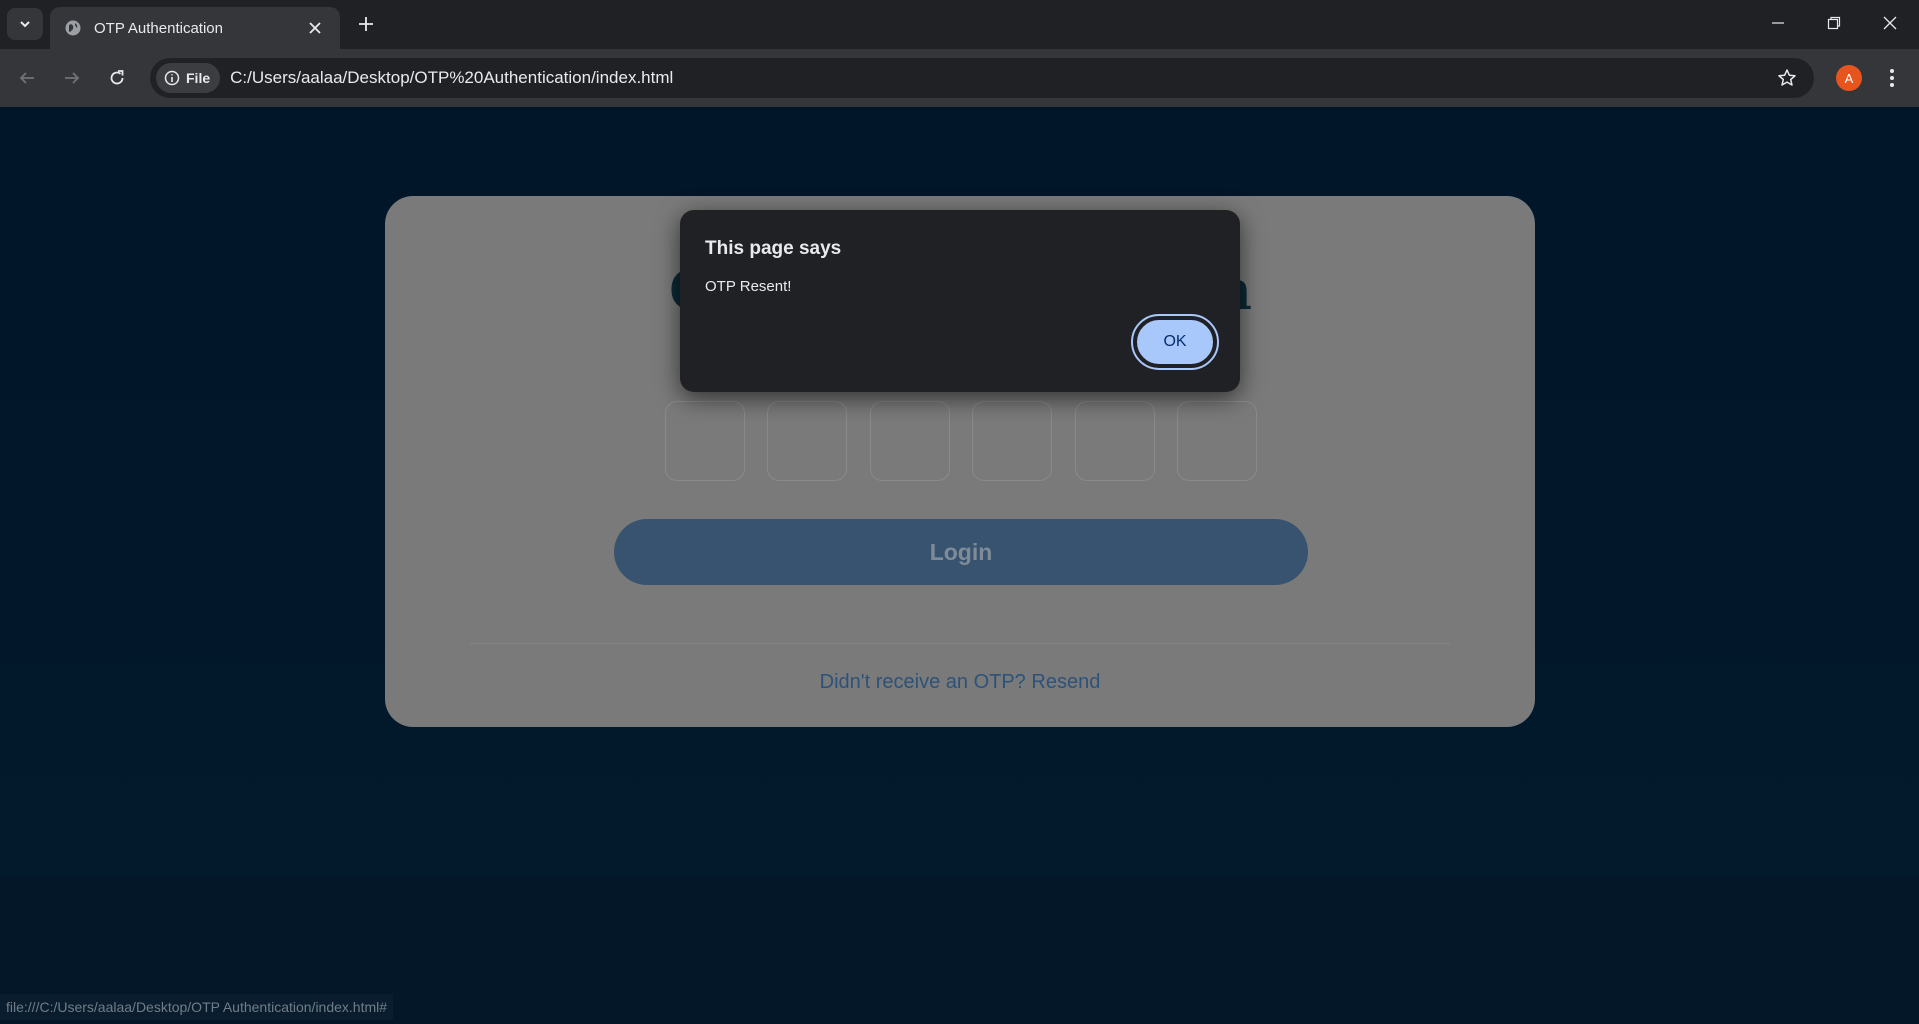 The width and height of the screenshot is (1919, 1024). I want to click on plus-icon, so click(366, 24).